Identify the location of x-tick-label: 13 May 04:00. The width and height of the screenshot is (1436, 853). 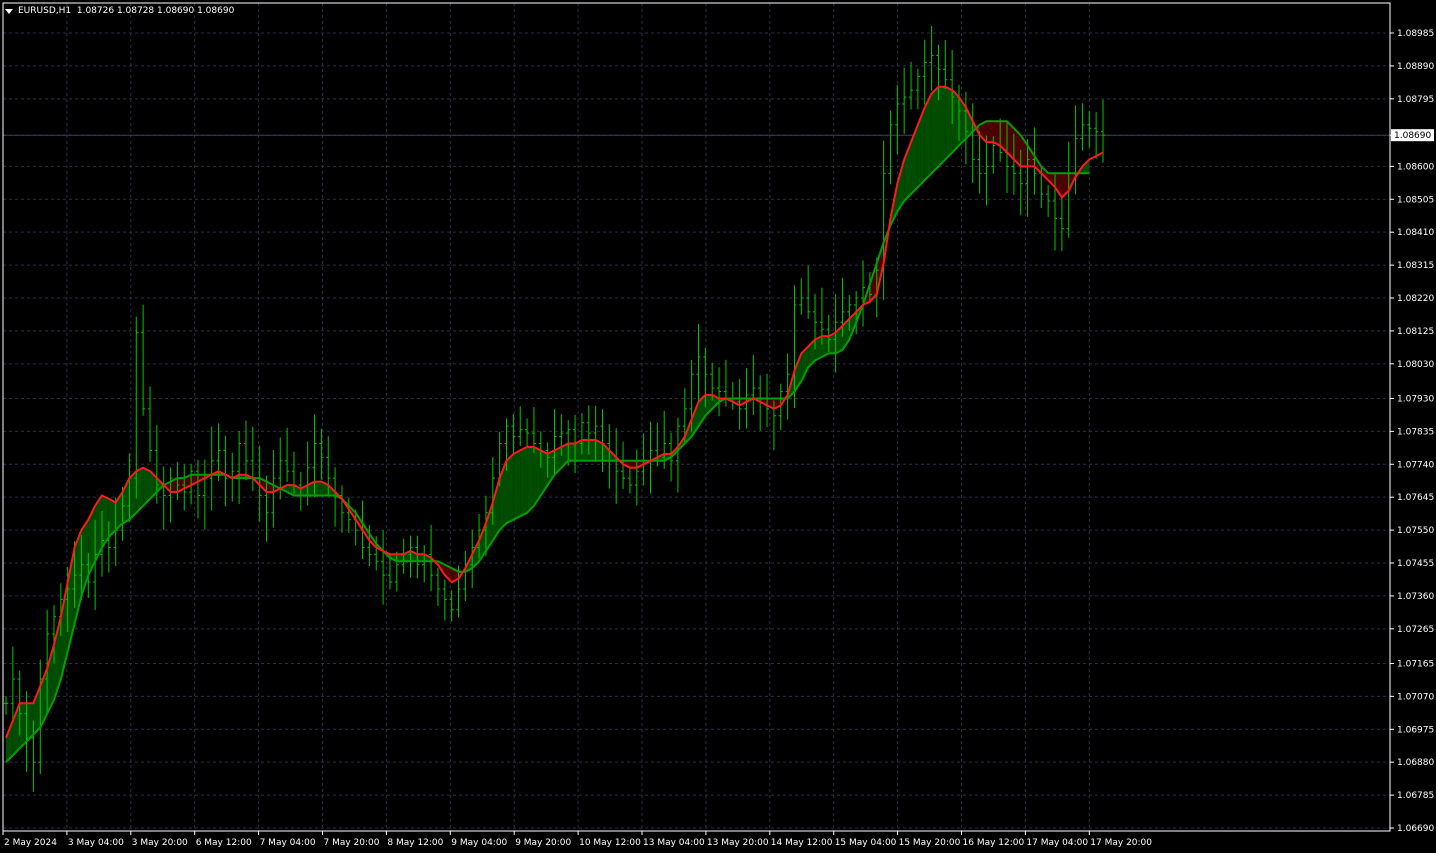
(674, 843).